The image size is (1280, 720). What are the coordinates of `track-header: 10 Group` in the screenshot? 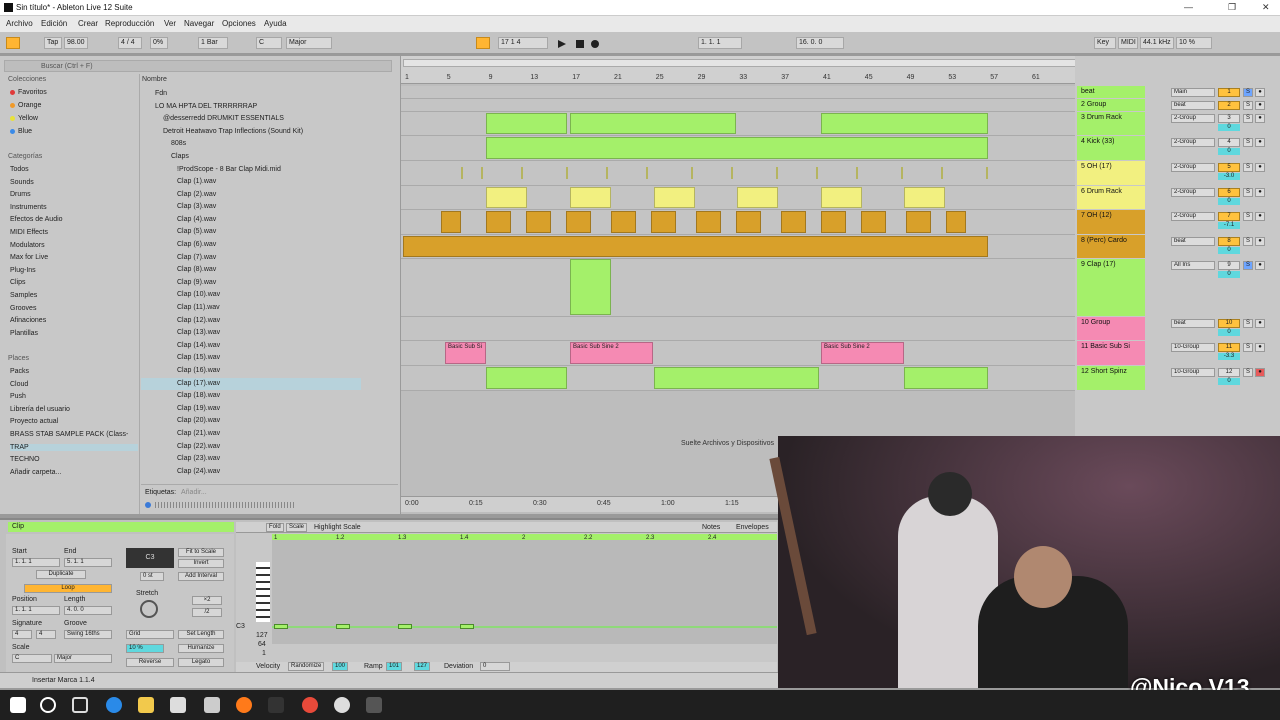 It's located at (1111, 328).